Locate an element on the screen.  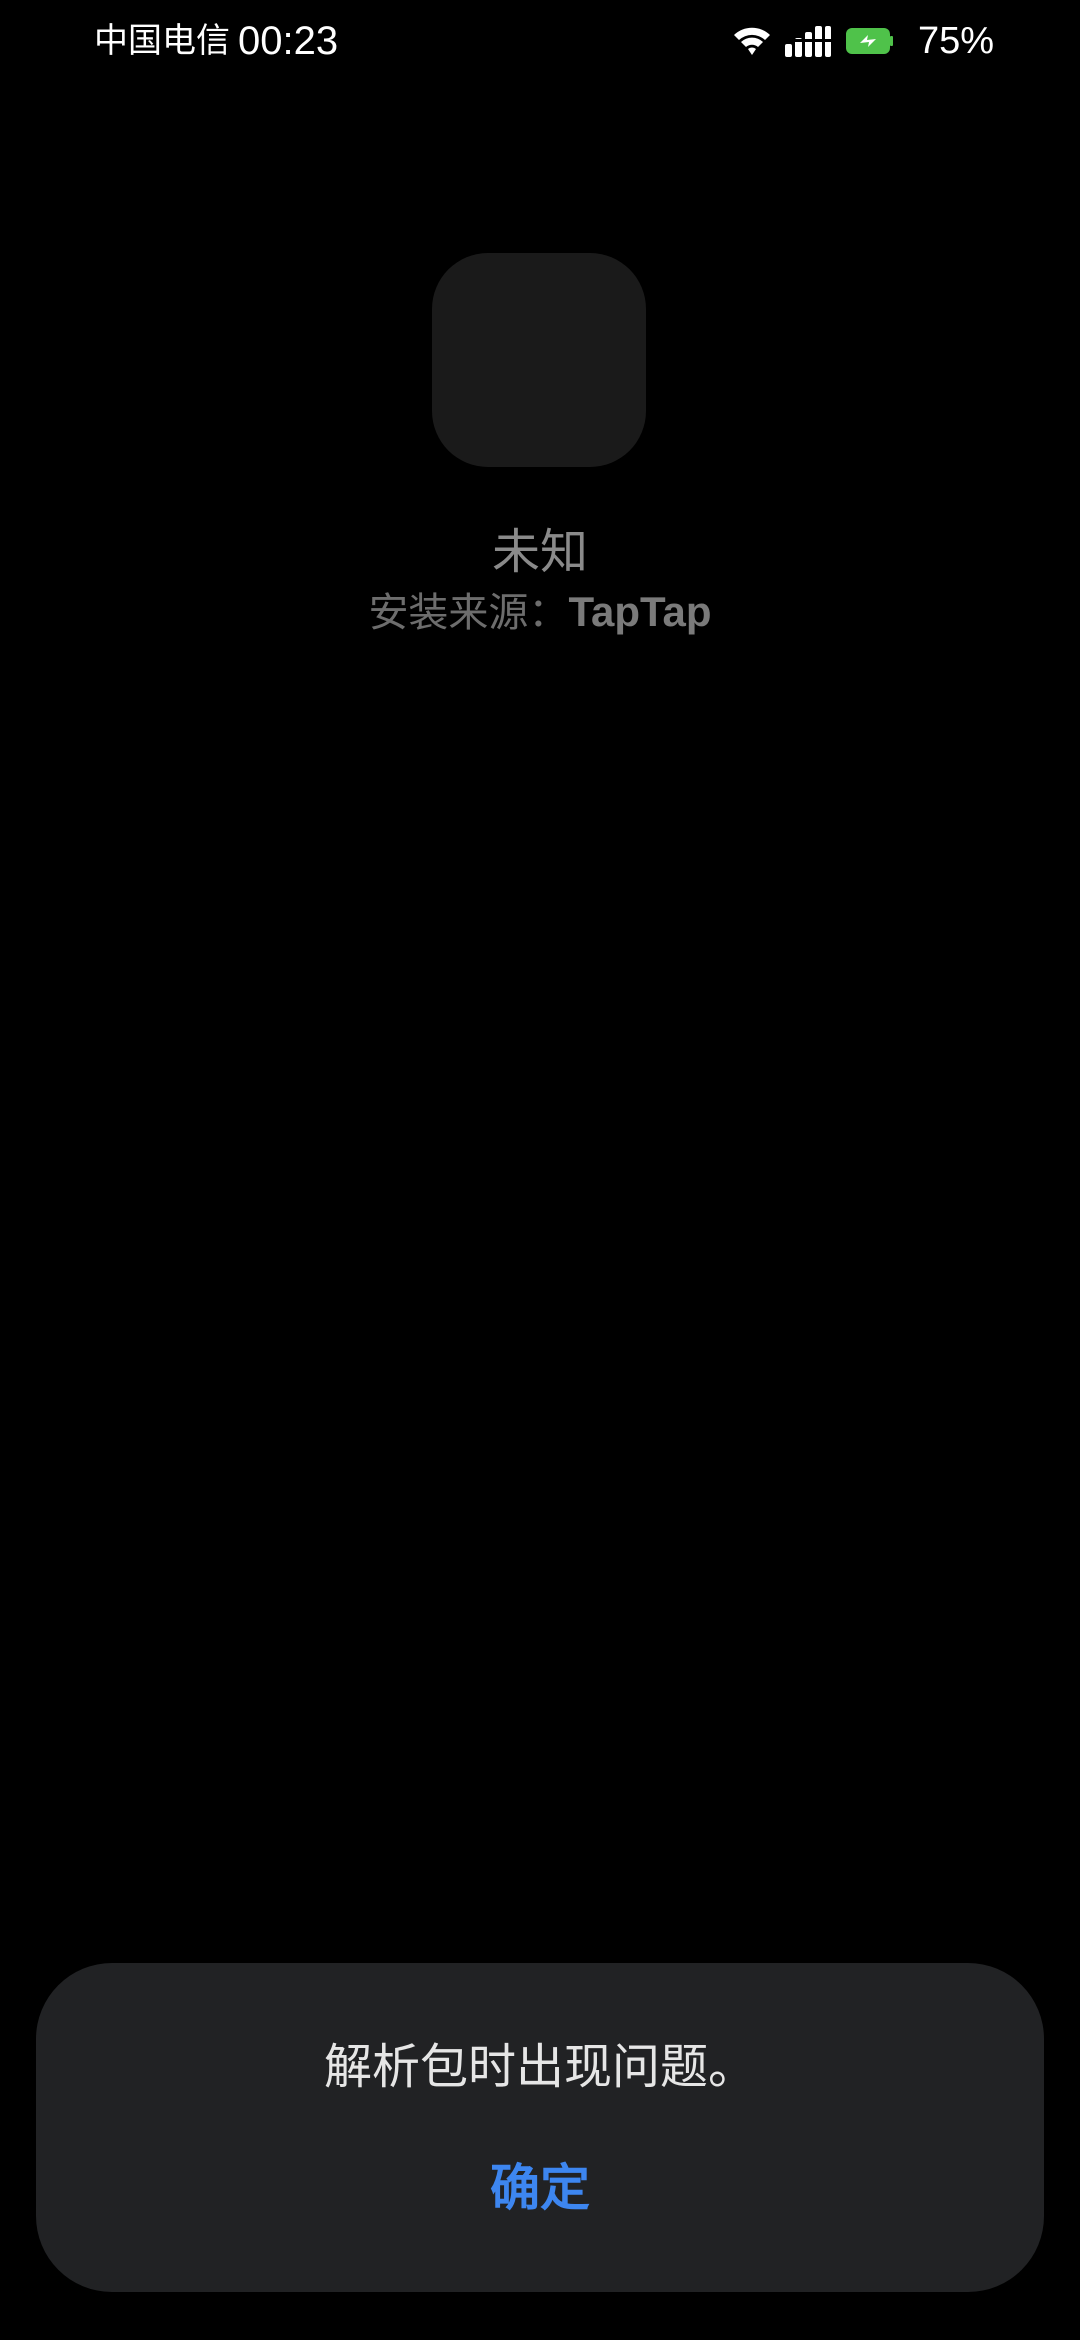
install-source-value: TapTap is located at coordinates (640, 611).